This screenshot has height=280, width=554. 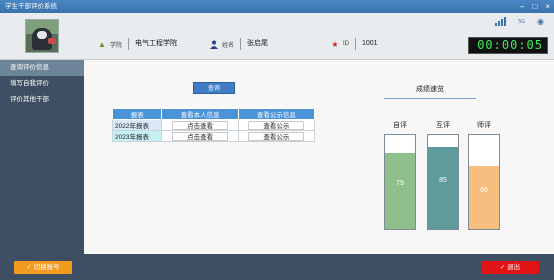 I want to click on table-row: 2023年报表 点击查看 查看公示, so click(x=213, y=136).